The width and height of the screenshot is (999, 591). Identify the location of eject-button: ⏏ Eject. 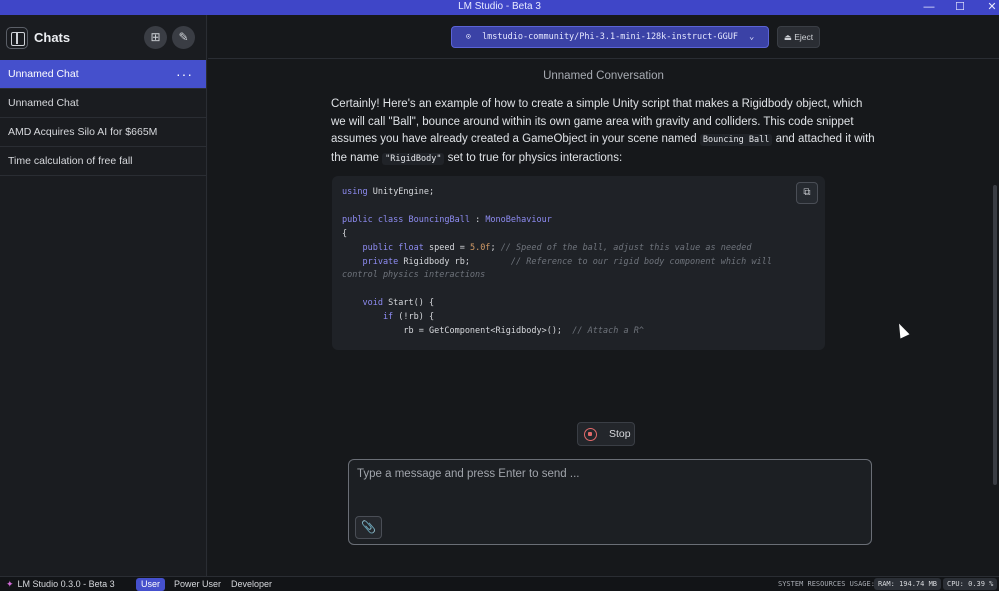
(798, 37).